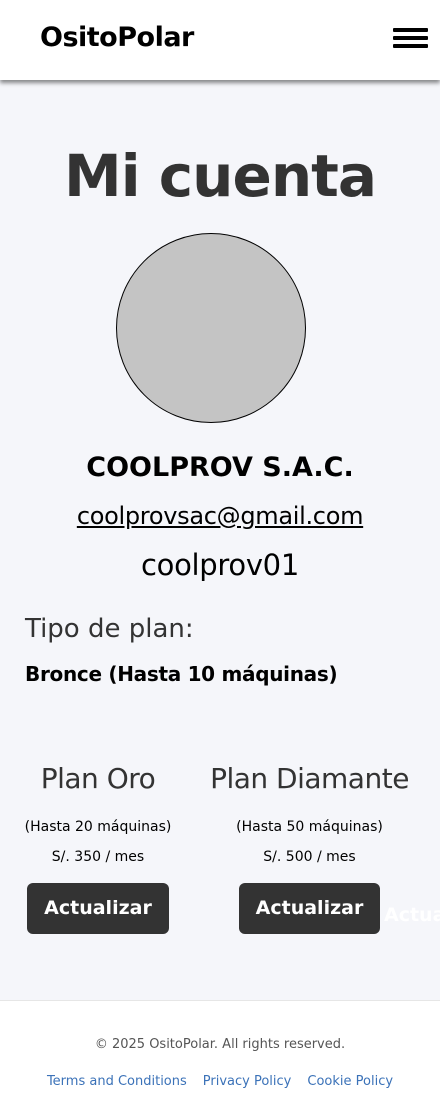 This screenshot has height=1096, width=440. Describe the element at coordinates (98, 778) in the screenshot. I see `plan-name: Plan Oro` at that location.